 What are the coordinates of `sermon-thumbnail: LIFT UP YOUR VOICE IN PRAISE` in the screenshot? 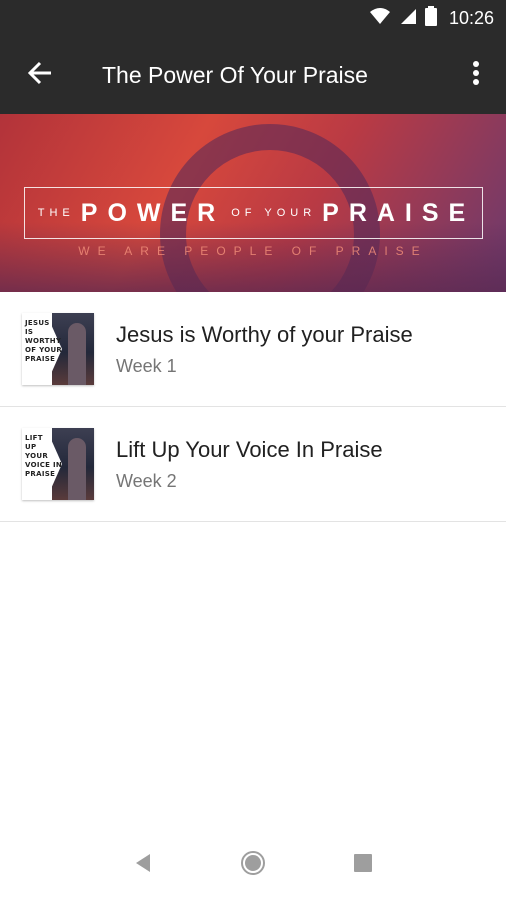 It's located at (58, 464).